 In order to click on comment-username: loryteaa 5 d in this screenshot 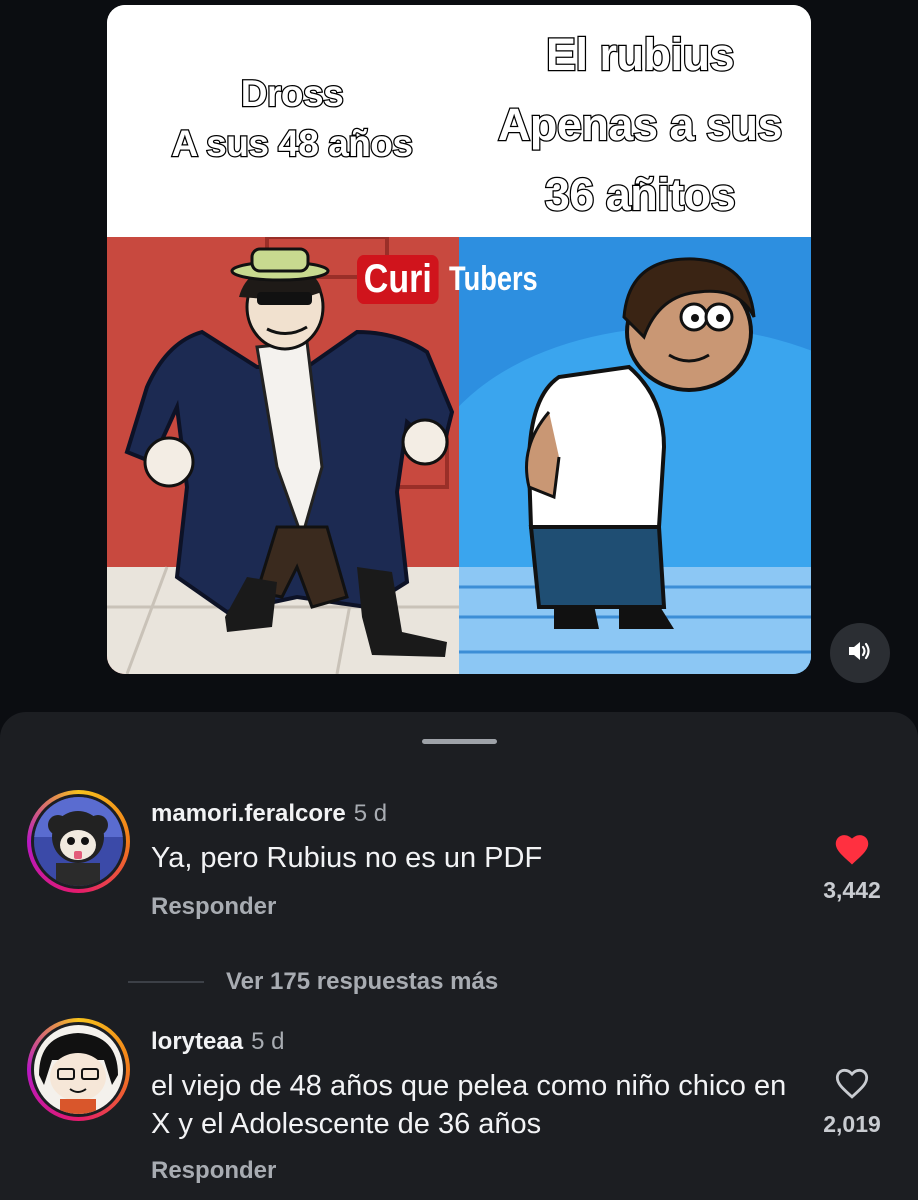, I will do `click(217, 1042)`.